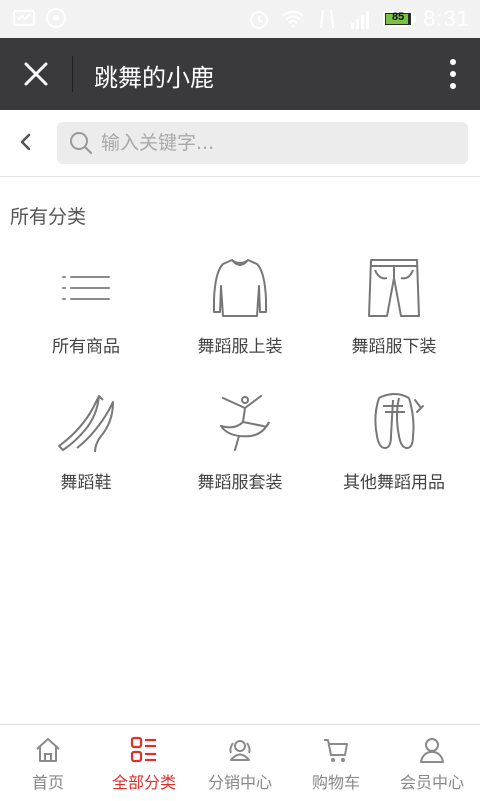 This screenshot has width=480, height=801. I want to click on category-item-shoes: 舞蹈鞋, so click(86, 446).